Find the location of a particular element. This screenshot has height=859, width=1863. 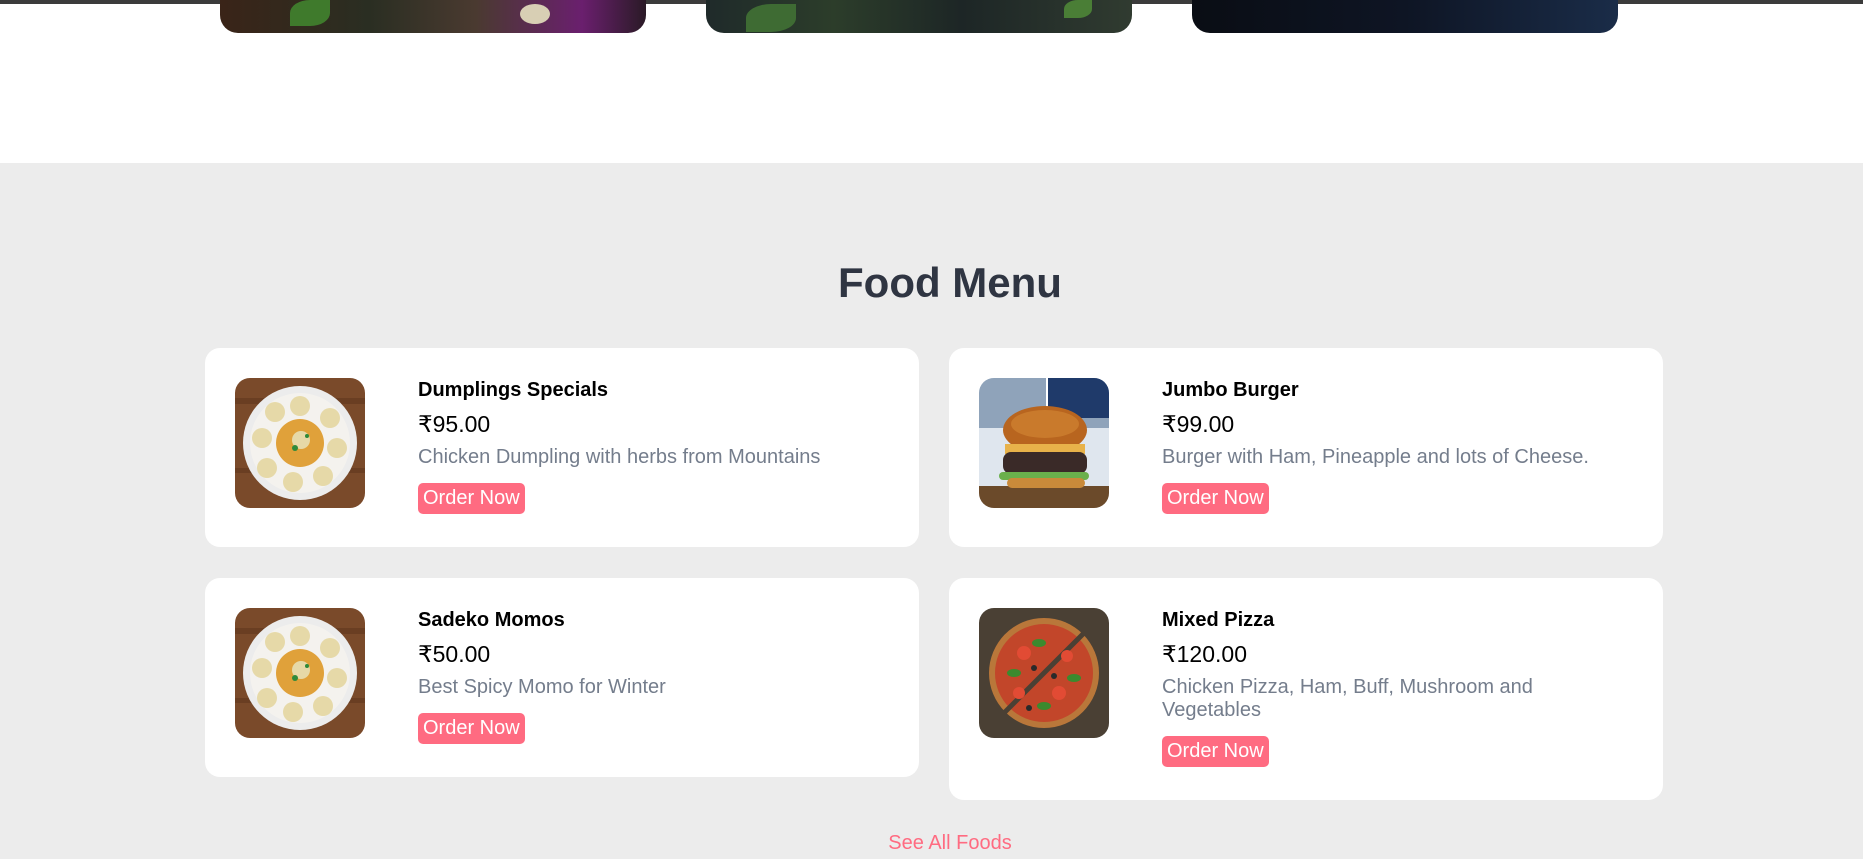

section-title: Food Menu is located at coordinates (950, 282).